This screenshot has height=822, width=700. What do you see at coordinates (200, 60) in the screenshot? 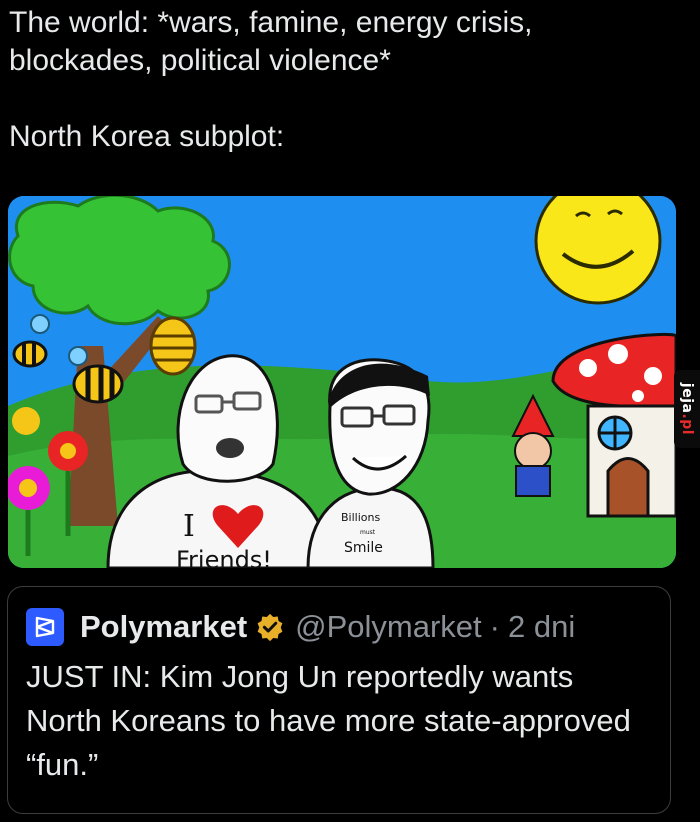
I see `caption-line-2: blockades, political violence*` at bounding box center [200, 60].